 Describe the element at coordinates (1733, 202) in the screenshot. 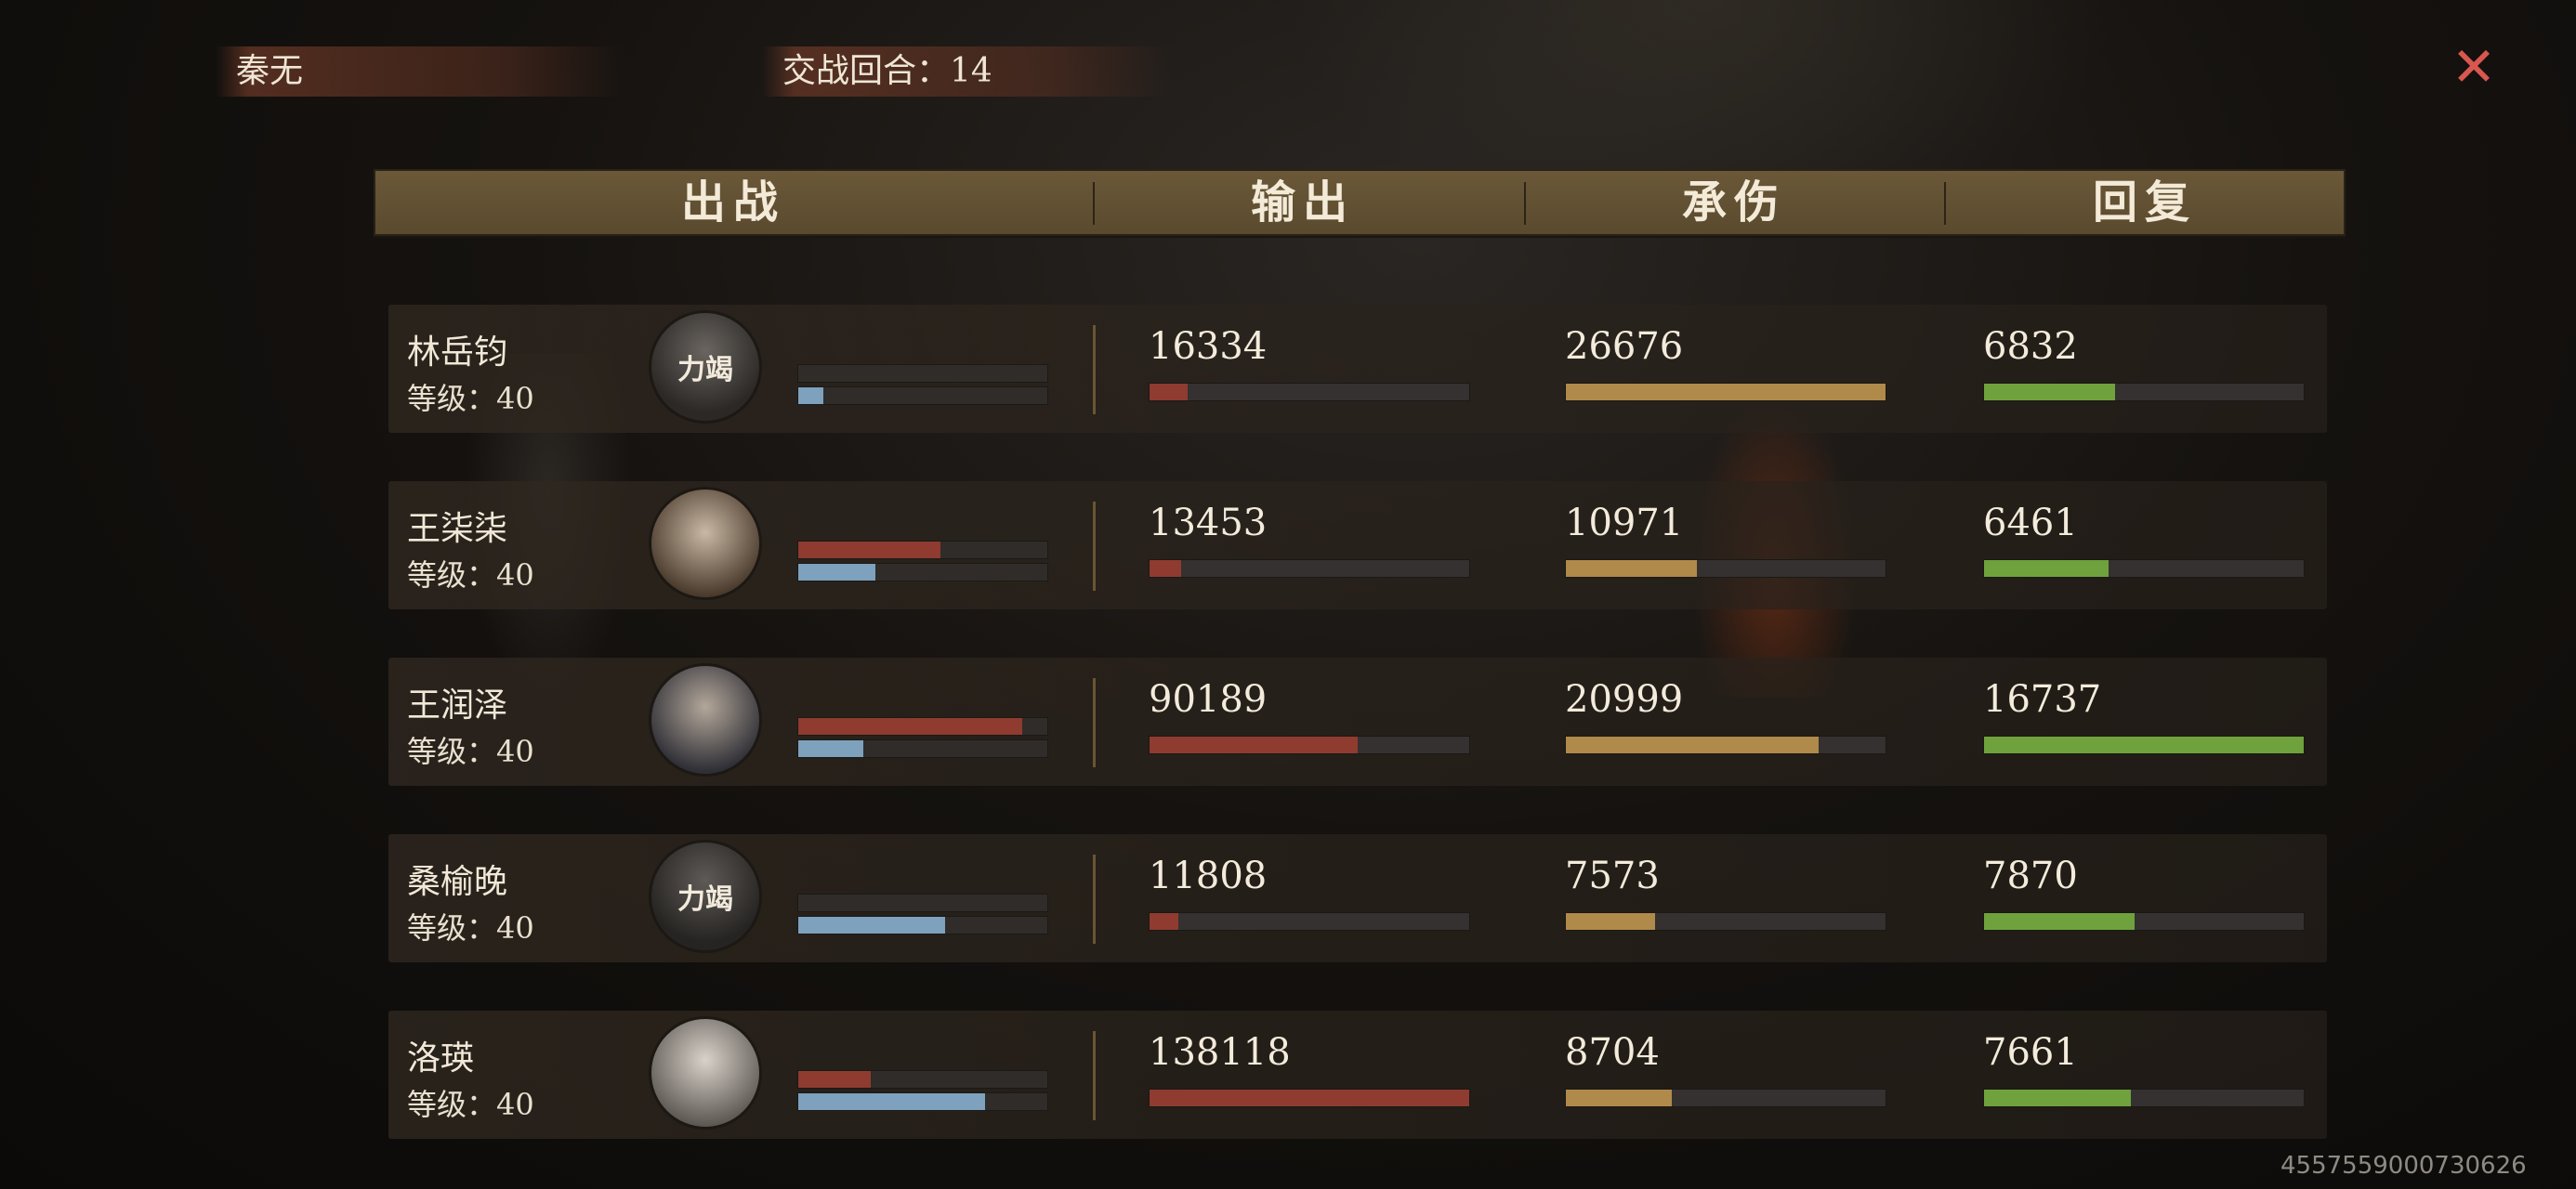

I see `header-damage-taken: 承伤` at that location.